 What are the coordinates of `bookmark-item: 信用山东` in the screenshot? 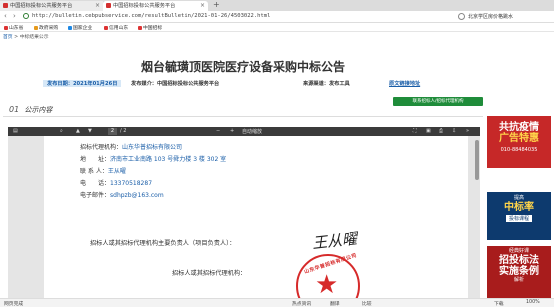 It's located at (116, 27).